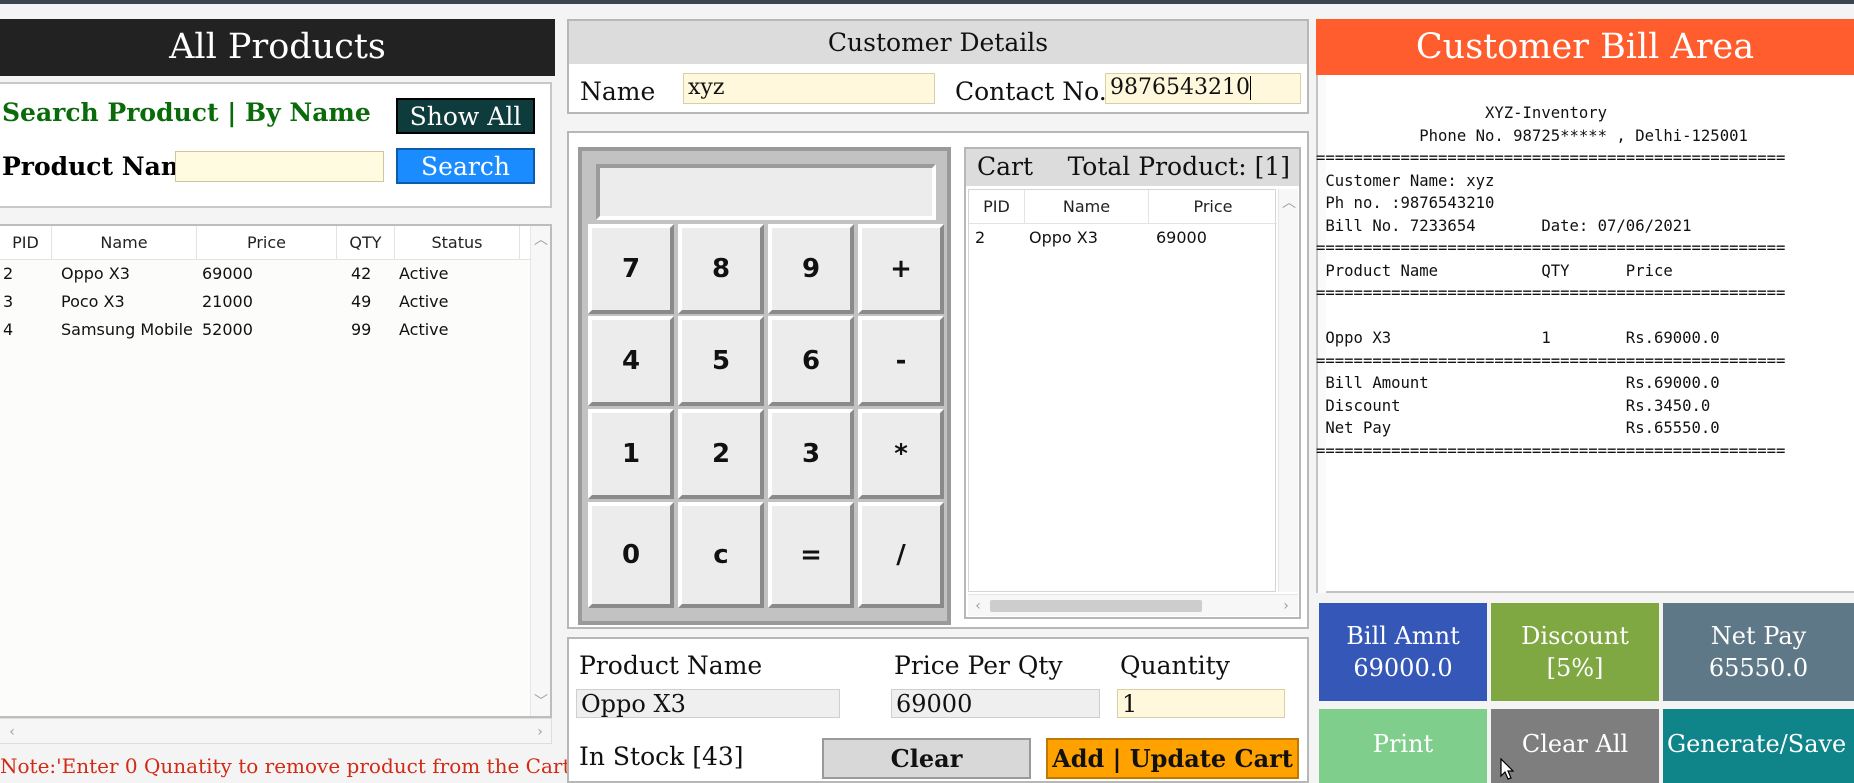  I want to click on row-name: Samsung Mobile, so click(127, 329).